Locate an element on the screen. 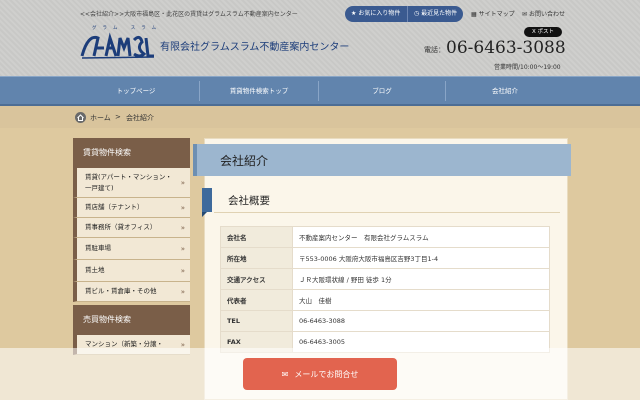  logo-ruby: グラム スラム is located at coordinates (127, 28).